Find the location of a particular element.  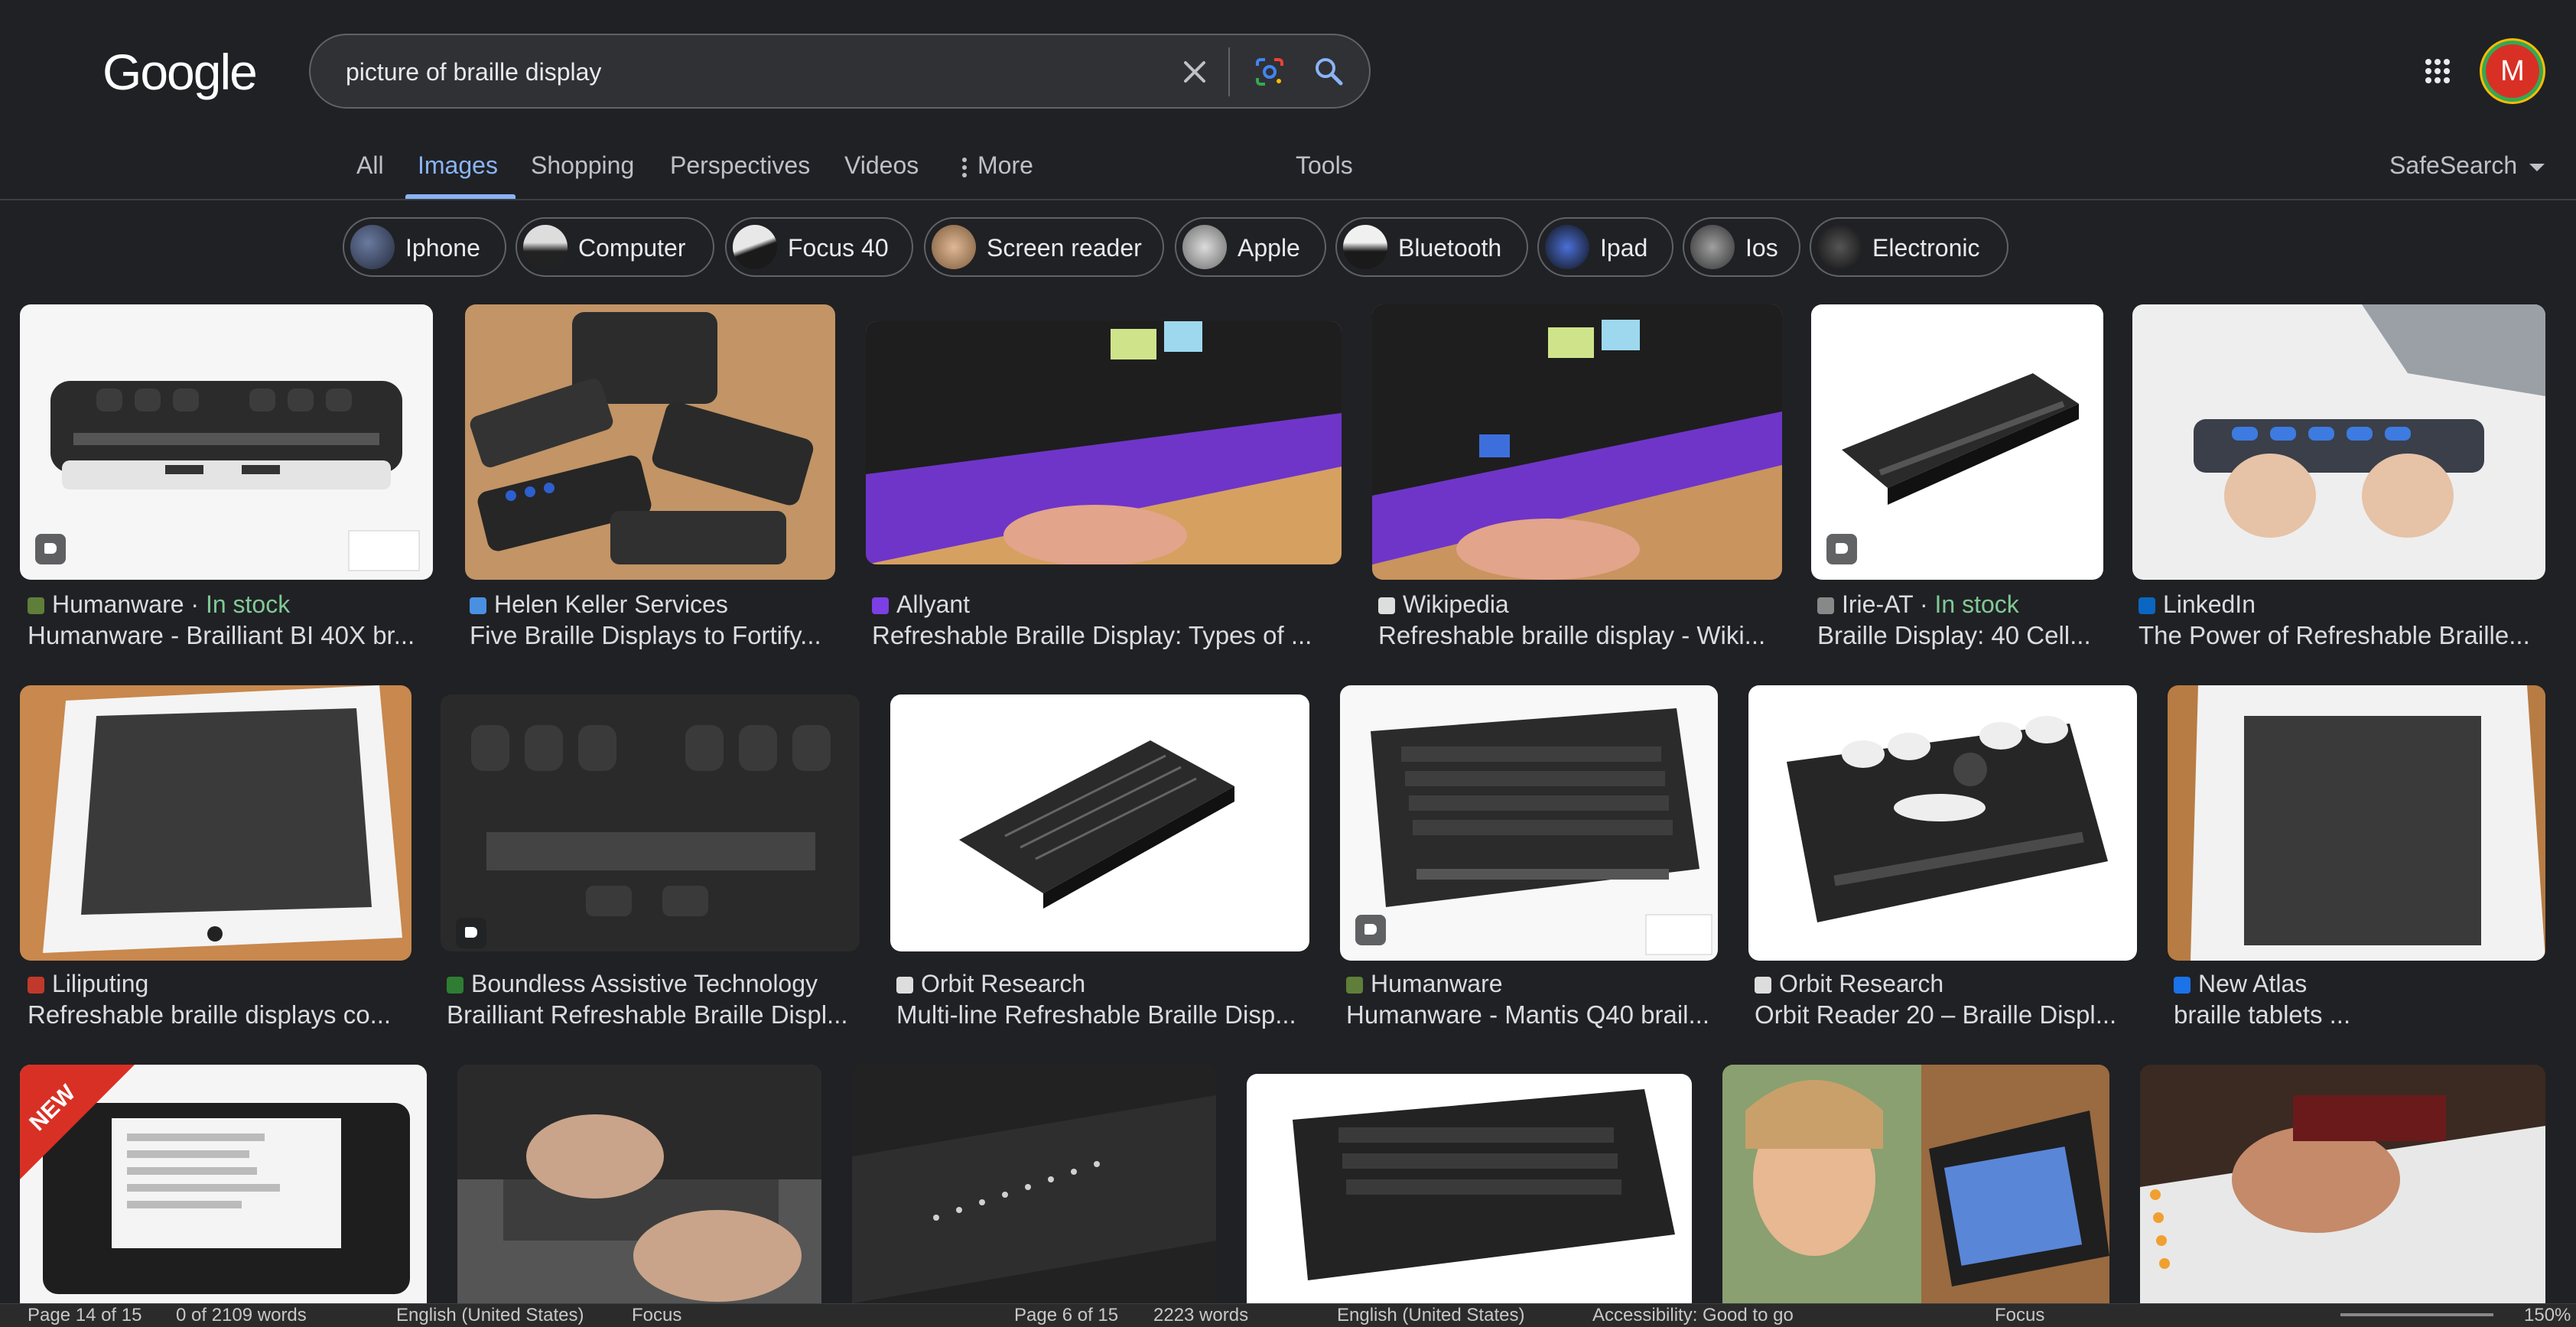

chip-ios: Ios is located at coordinates (1741, 247).